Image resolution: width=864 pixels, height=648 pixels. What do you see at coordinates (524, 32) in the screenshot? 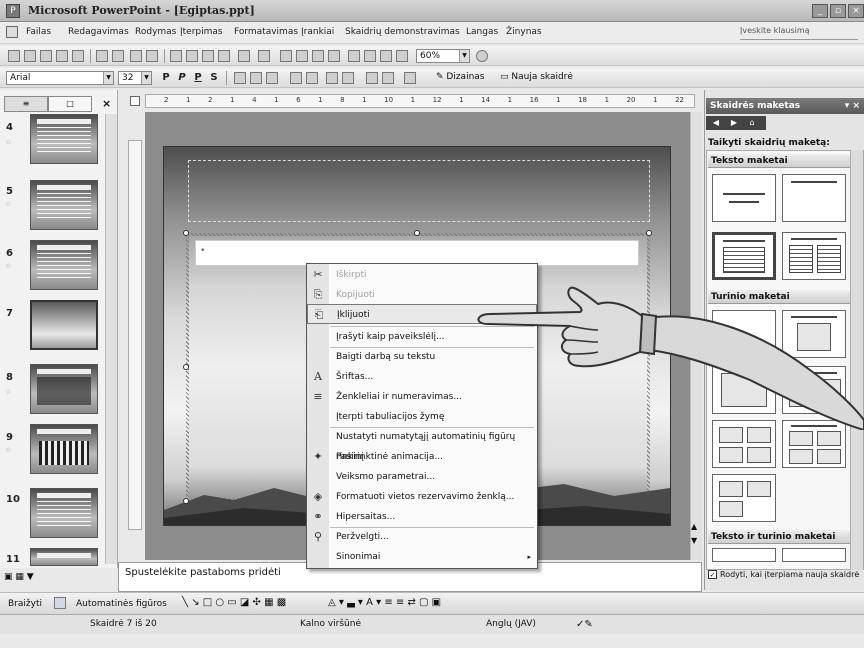
I see `menu-zinynas: Žinynas` at bounding box center [524, 32].